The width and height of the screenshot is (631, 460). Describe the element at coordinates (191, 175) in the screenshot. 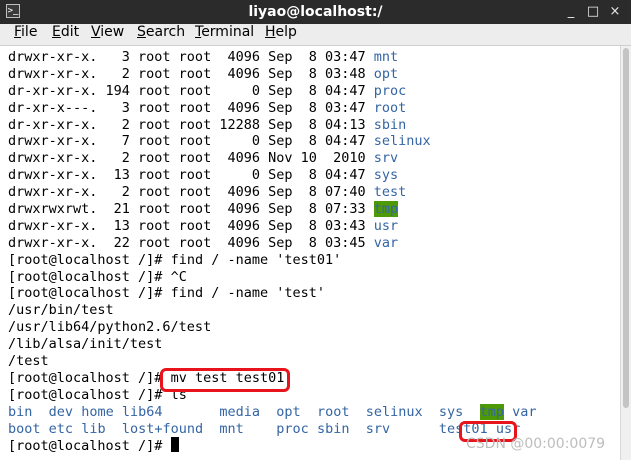

I see `listing-meta: drwxr-xr-x. 13 root root 0 Sep 8 04:47` at that location.